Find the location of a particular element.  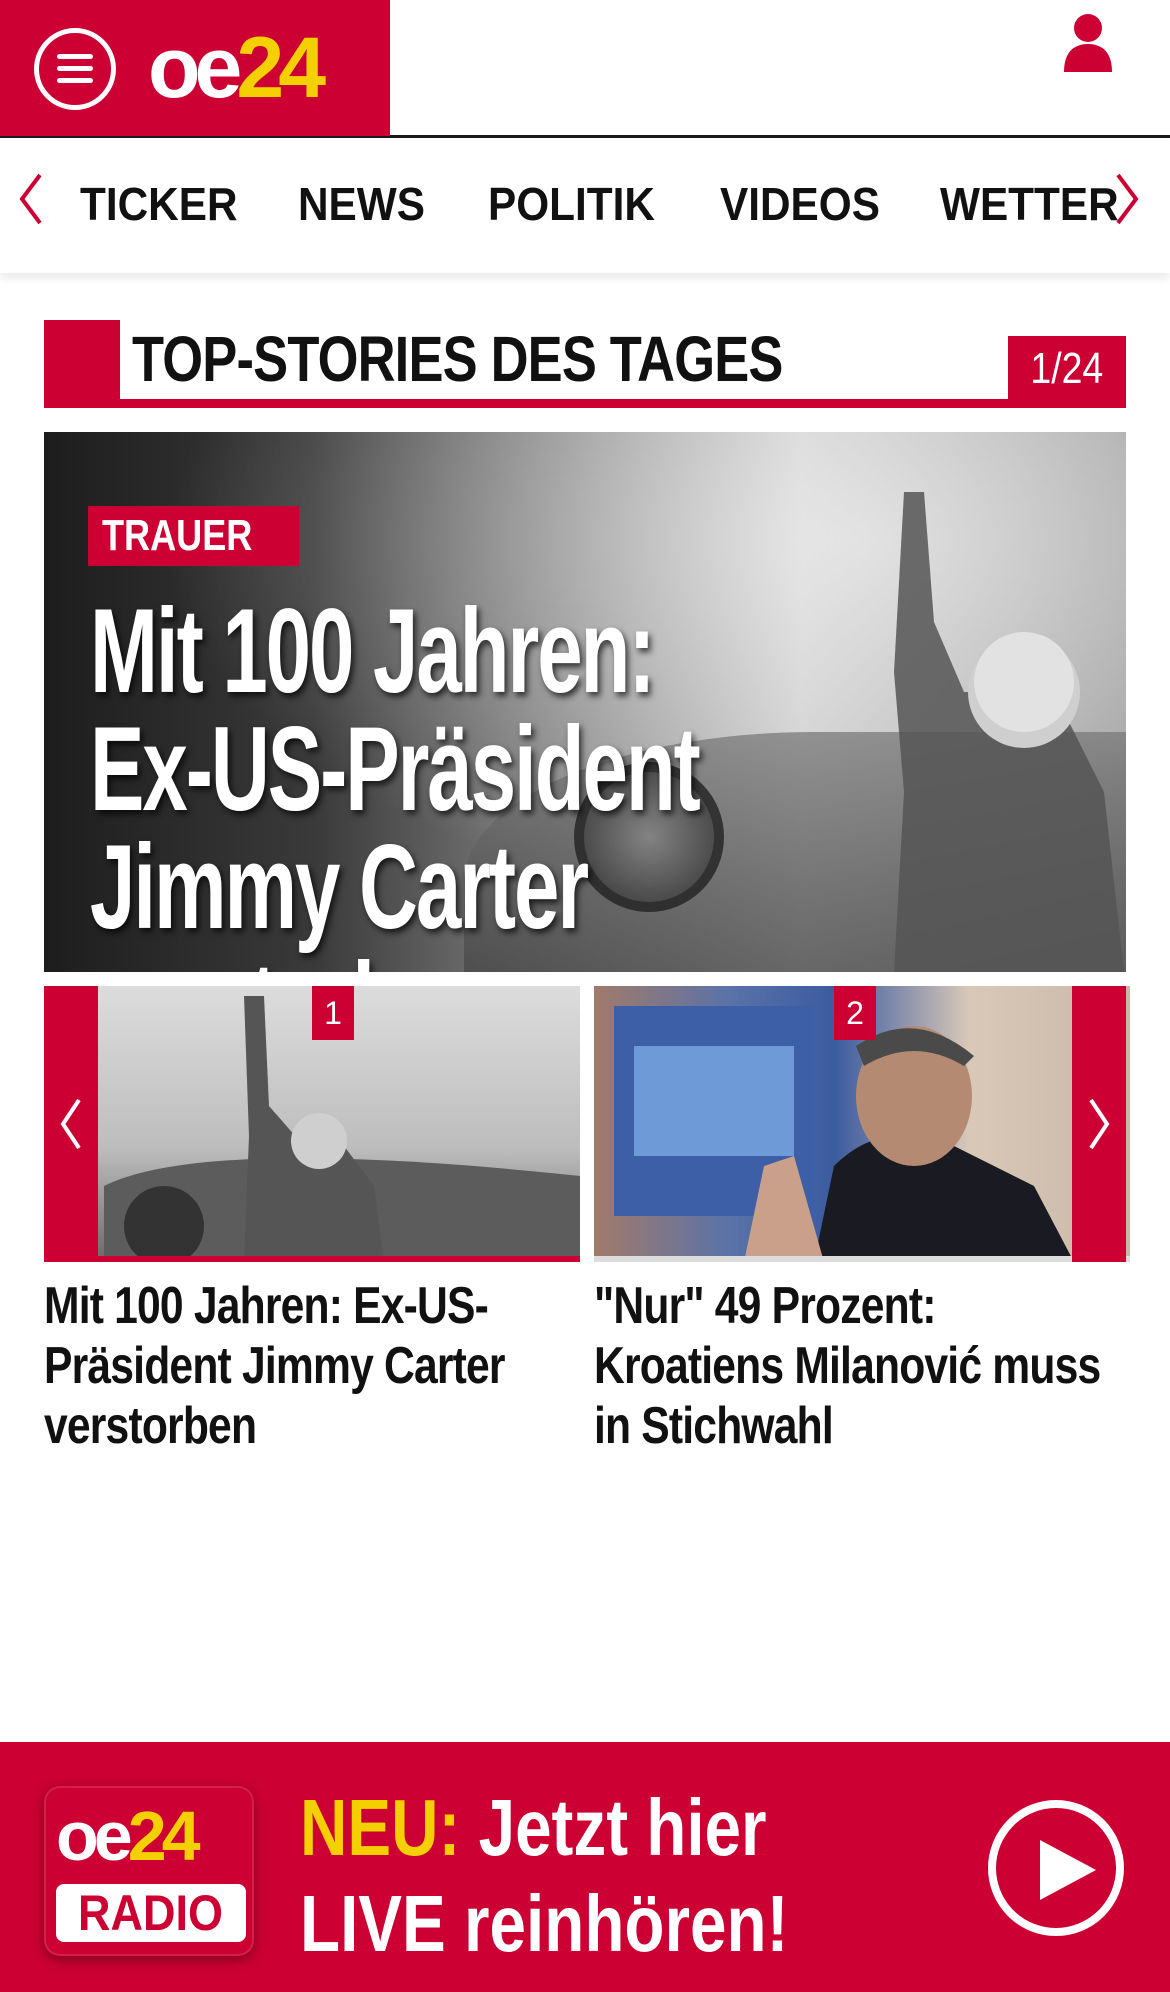

hamburger-menu-icon is located at coordinates (75, 69).